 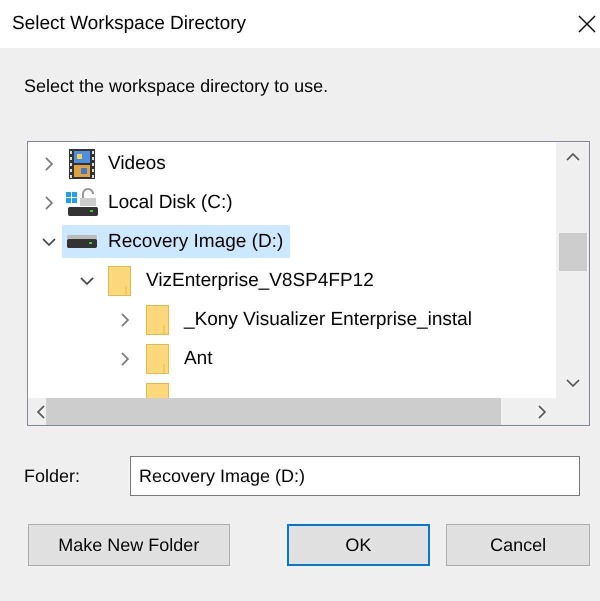 I want to click on dialog-button: OK, so click(x=358, y=545).